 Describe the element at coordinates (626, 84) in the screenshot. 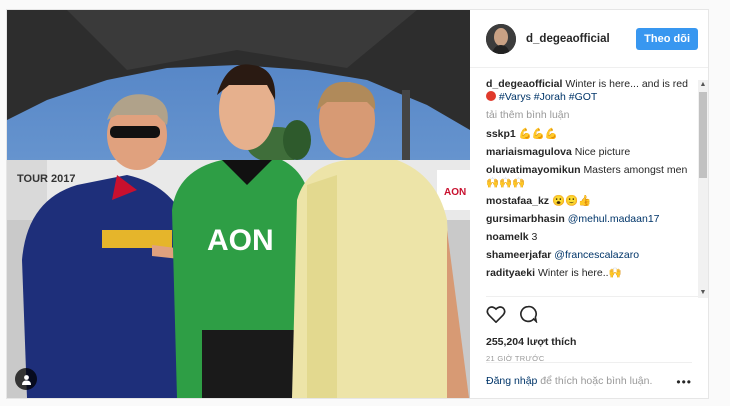

I see `caption-text: Winter is here... and is red` at that location.